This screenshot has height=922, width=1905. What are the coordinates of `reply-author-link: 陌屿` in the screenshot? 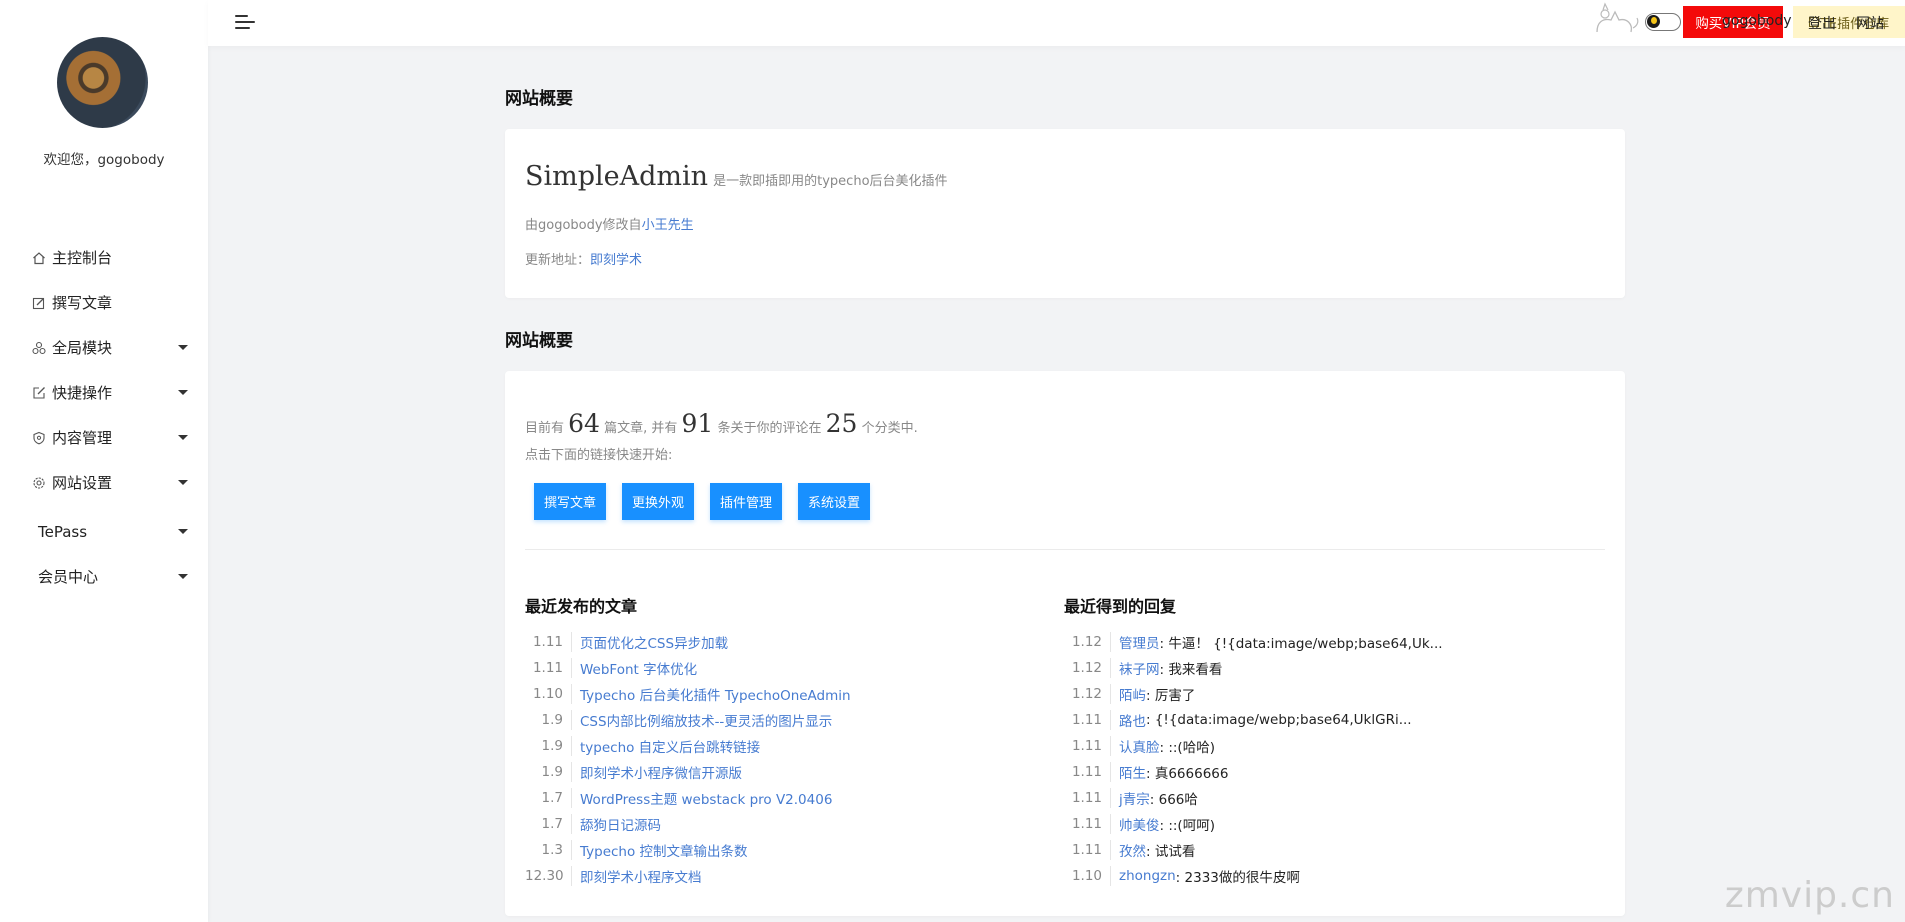 It's located at (1132, 694).